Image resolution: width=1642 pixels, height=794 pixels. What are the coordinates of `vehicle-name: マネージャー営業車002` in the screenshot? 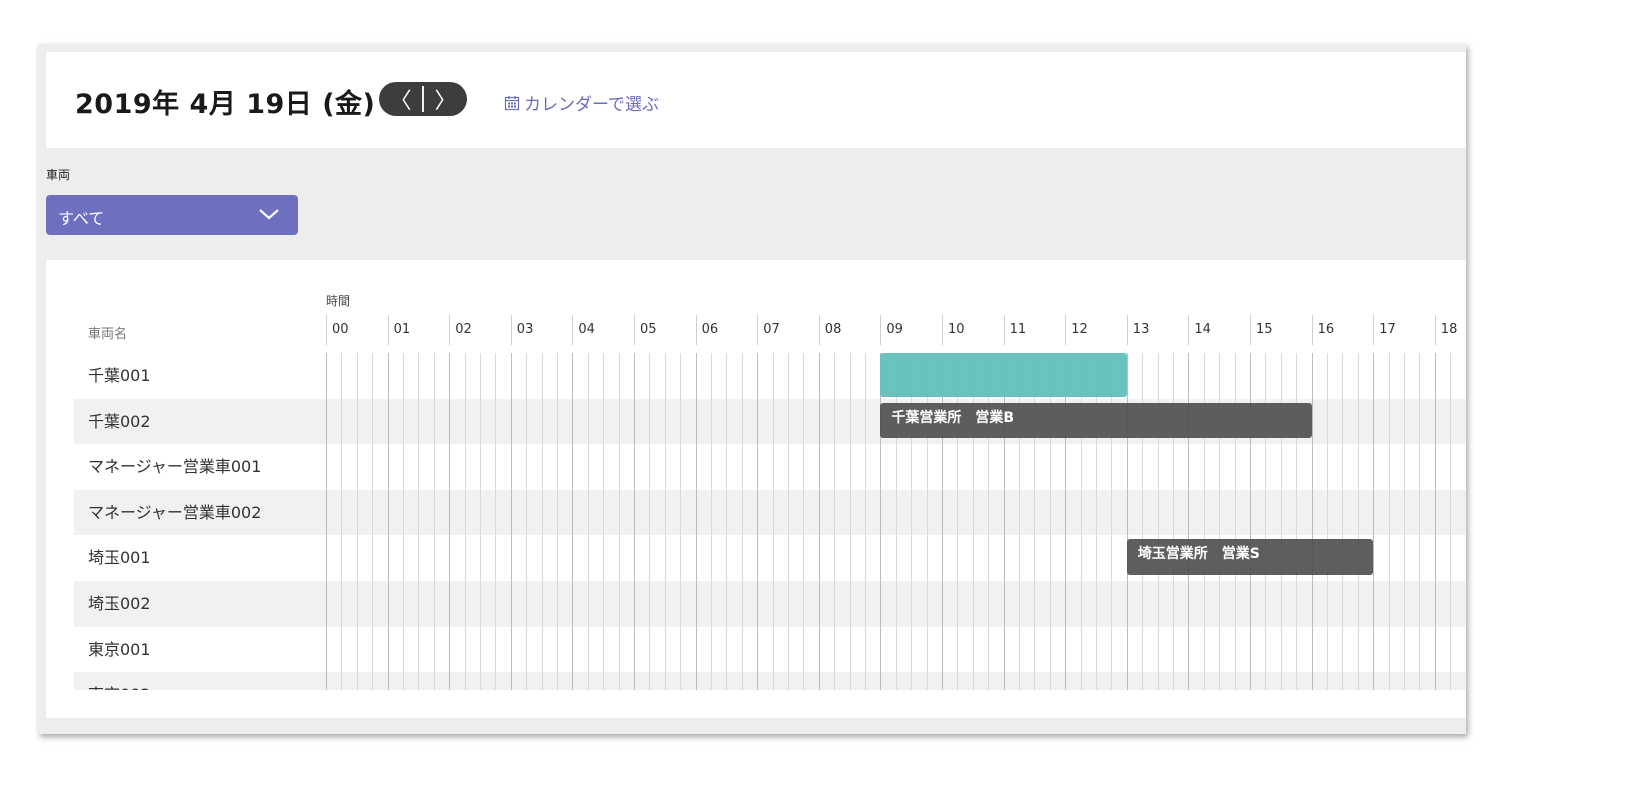 It's located at (175, 512).